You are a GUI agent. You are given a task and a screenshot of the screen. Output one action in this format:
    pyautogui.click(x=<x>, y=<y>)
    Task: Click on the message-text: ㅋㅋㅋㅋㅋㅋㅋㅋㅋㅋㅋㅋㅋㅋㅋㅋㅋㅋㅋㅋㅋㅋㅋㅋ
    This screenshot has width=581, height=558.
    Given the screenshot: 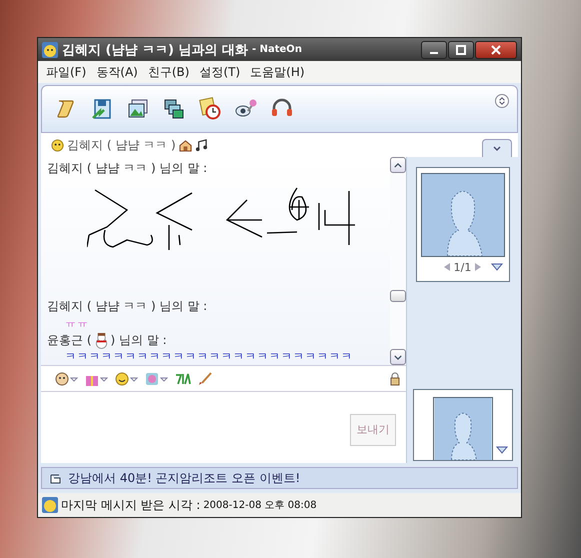 What is the action you would take?
    pyautogui.click(x=209, y=357)
    